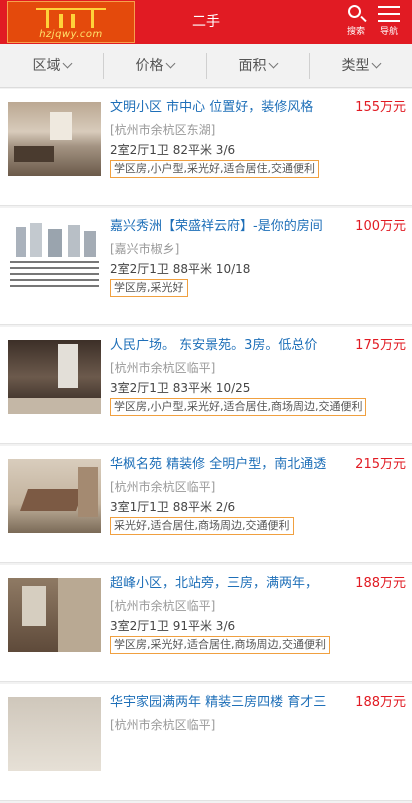 The width and height of the screenshot is (412, 803). What do you see at coordinates (149, 66) in the screenshot?
I see `filter-label: 价格` at bounding box center [149, 66].